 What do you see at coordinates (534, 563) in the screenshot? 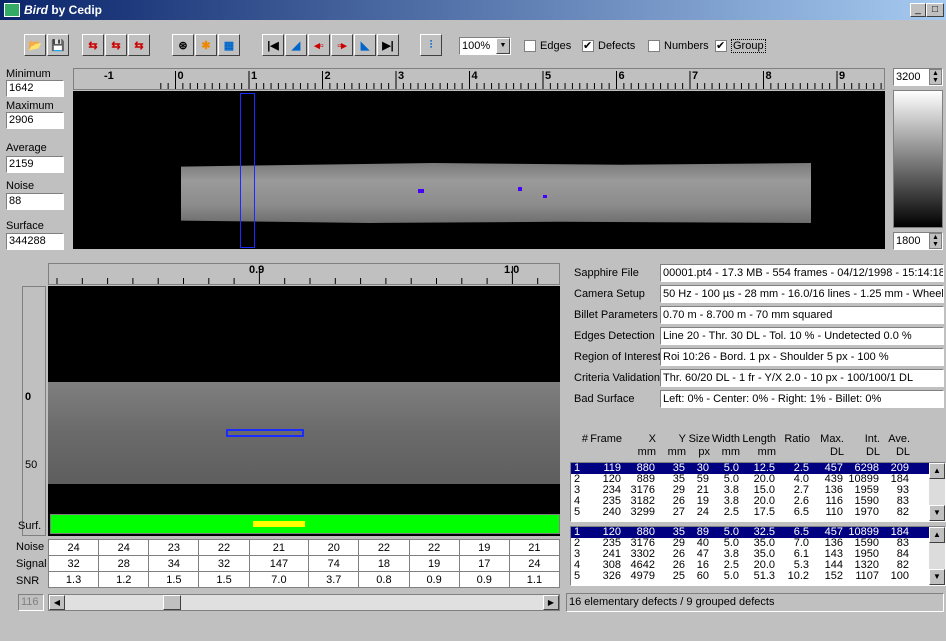
I see `signal-cell: 24` at bounding box center [534, 563].